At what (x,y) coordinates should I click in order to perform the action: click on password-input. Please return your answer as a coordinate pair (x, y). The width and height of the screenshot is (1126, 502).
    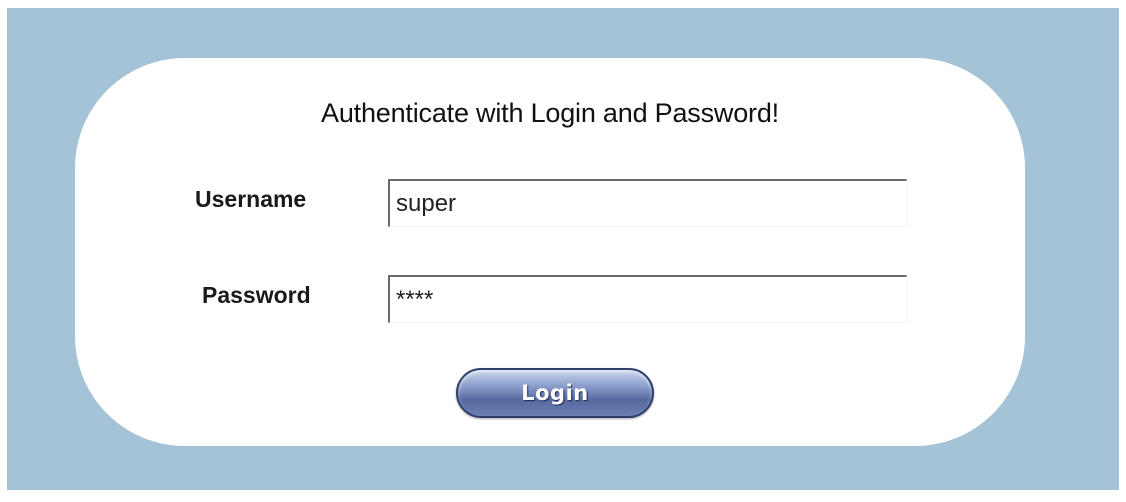
    Looking at the image, I should click on (647, 299).